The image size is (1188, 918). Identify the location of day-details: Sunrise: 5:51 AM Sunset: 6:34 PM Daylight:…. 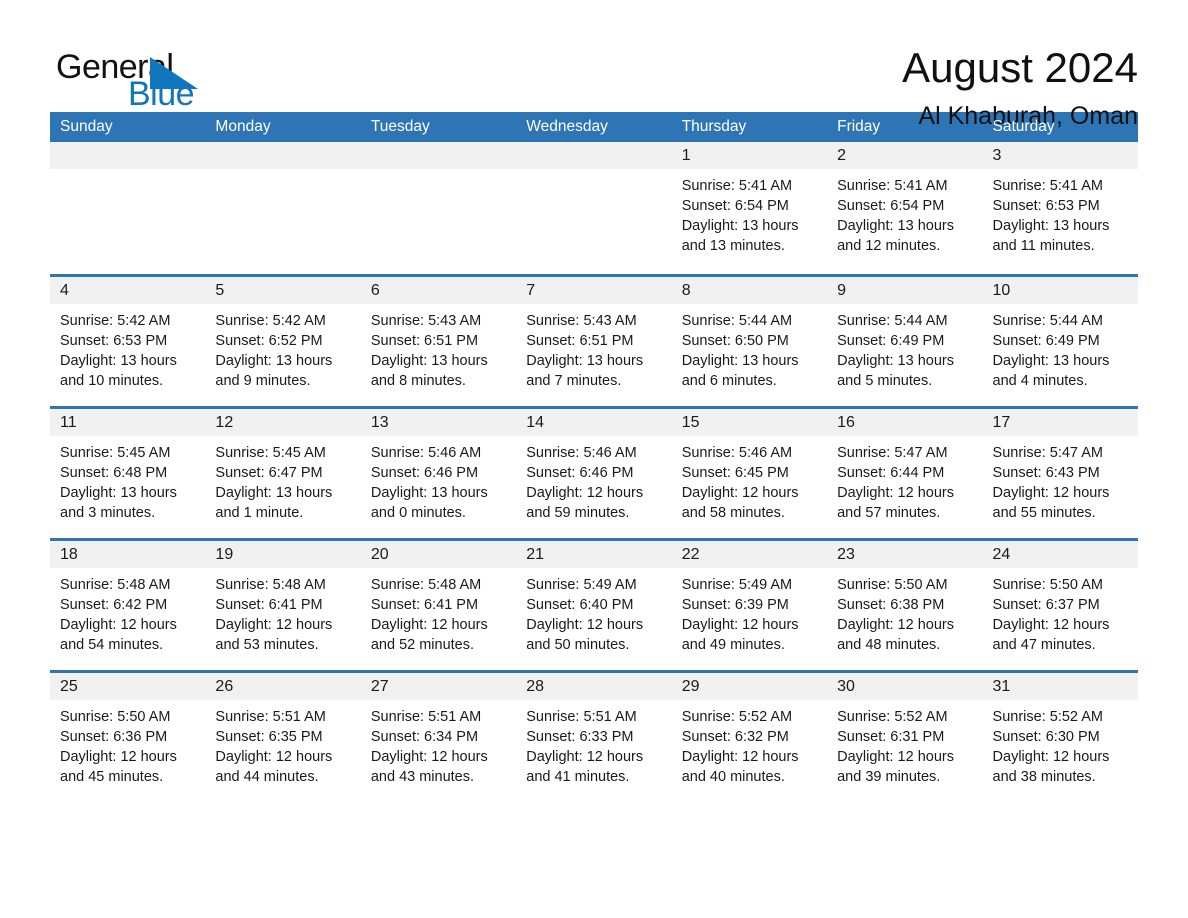
(438, 743).